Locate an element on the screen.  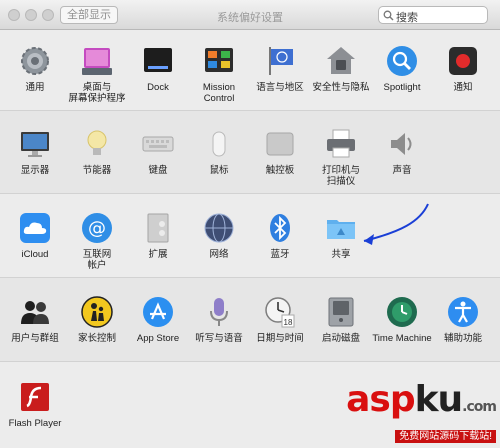
site-watermark: aspku.com 免费网站源码下载站! is located at coordinates (421, 411).